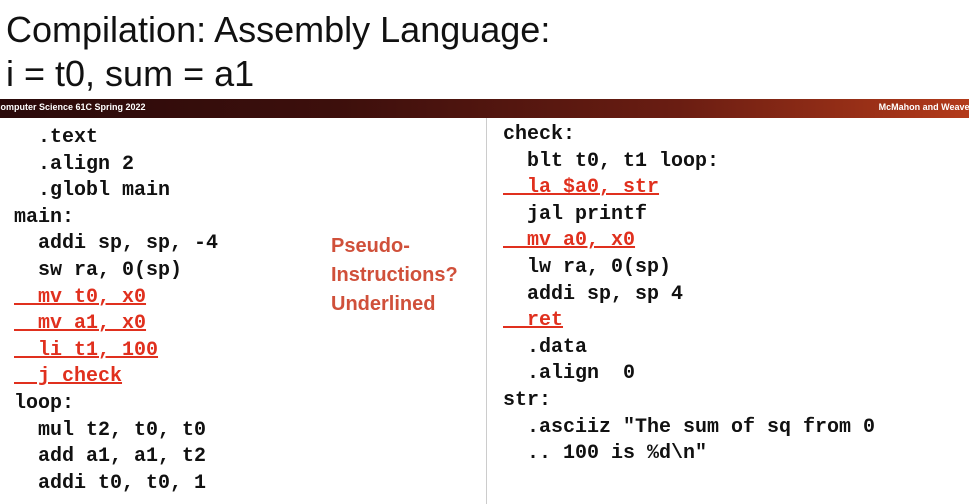 The height and width of the screenshot is (504, 969). Describe the element at coordinates (394, 275) in the screenshot. I see `note-line-2: Instructions?` at that location.